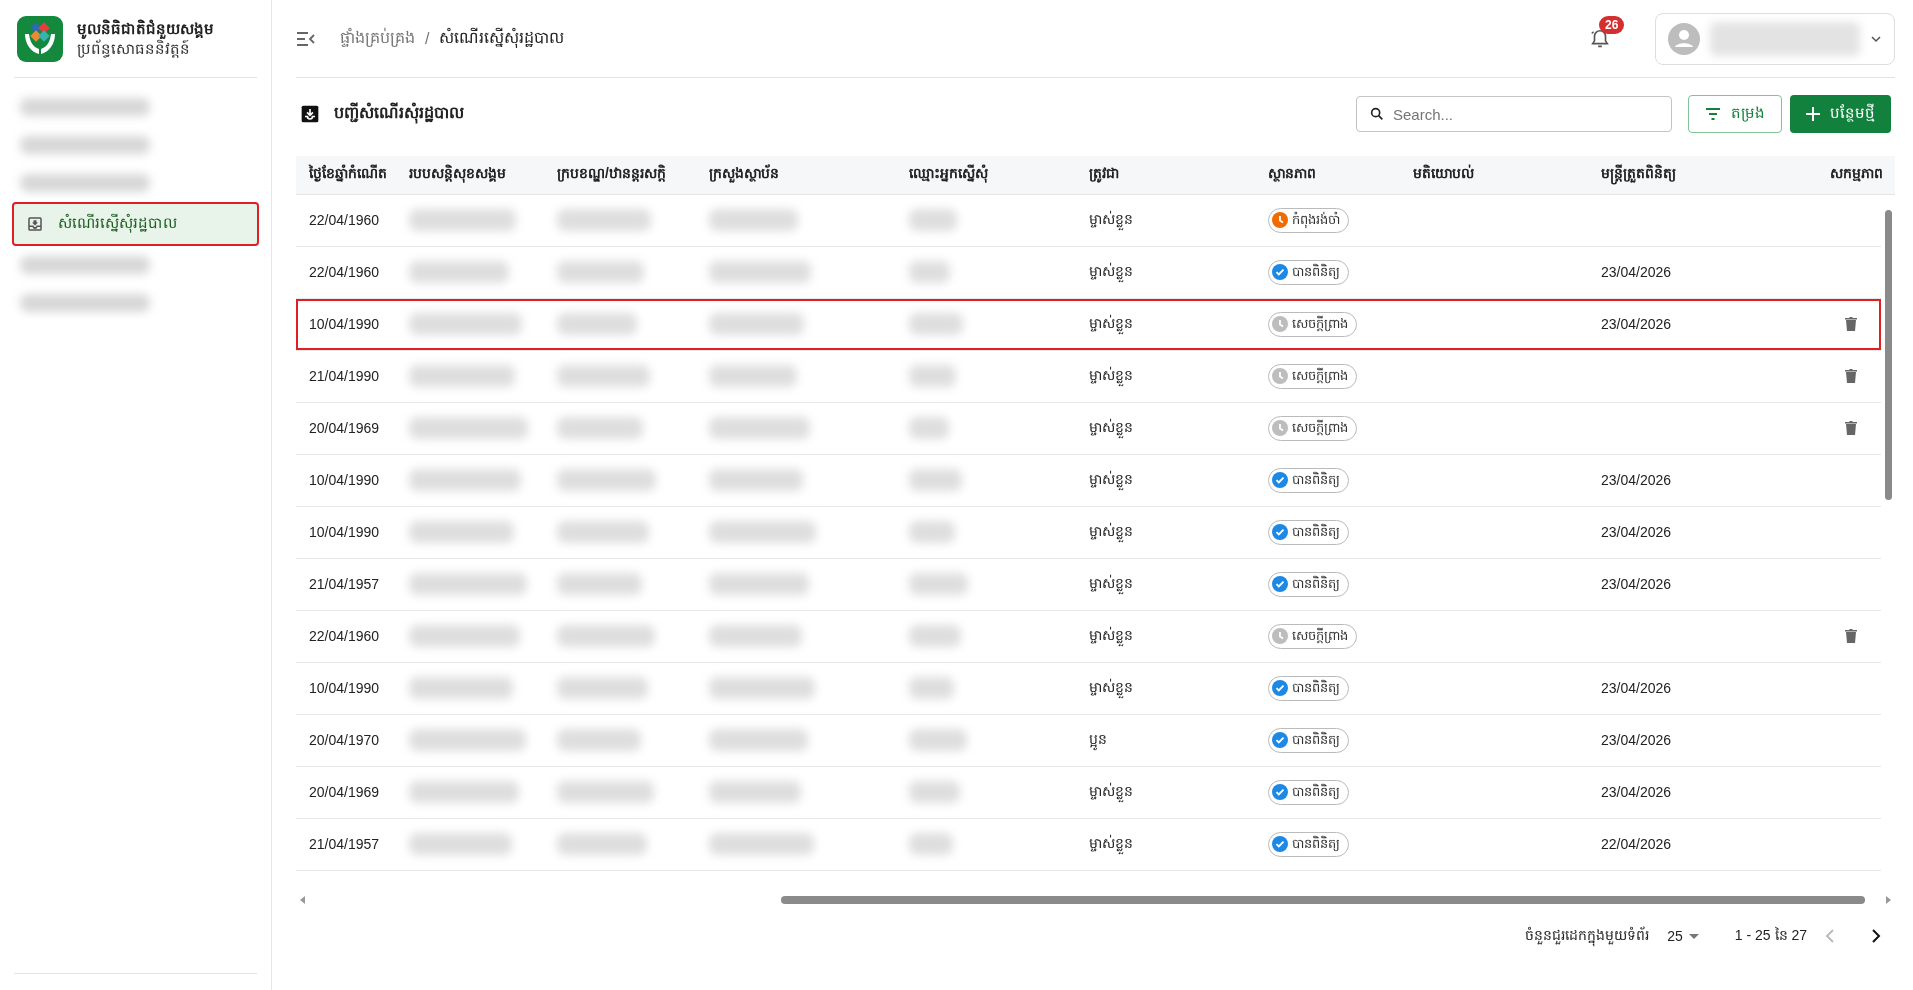 The height and width of the screenshot is (990, 1913). Describe the element at coordinates (1637, 844) in the screenshot. I see `table-cell-text: 22/04/2026` at that location.